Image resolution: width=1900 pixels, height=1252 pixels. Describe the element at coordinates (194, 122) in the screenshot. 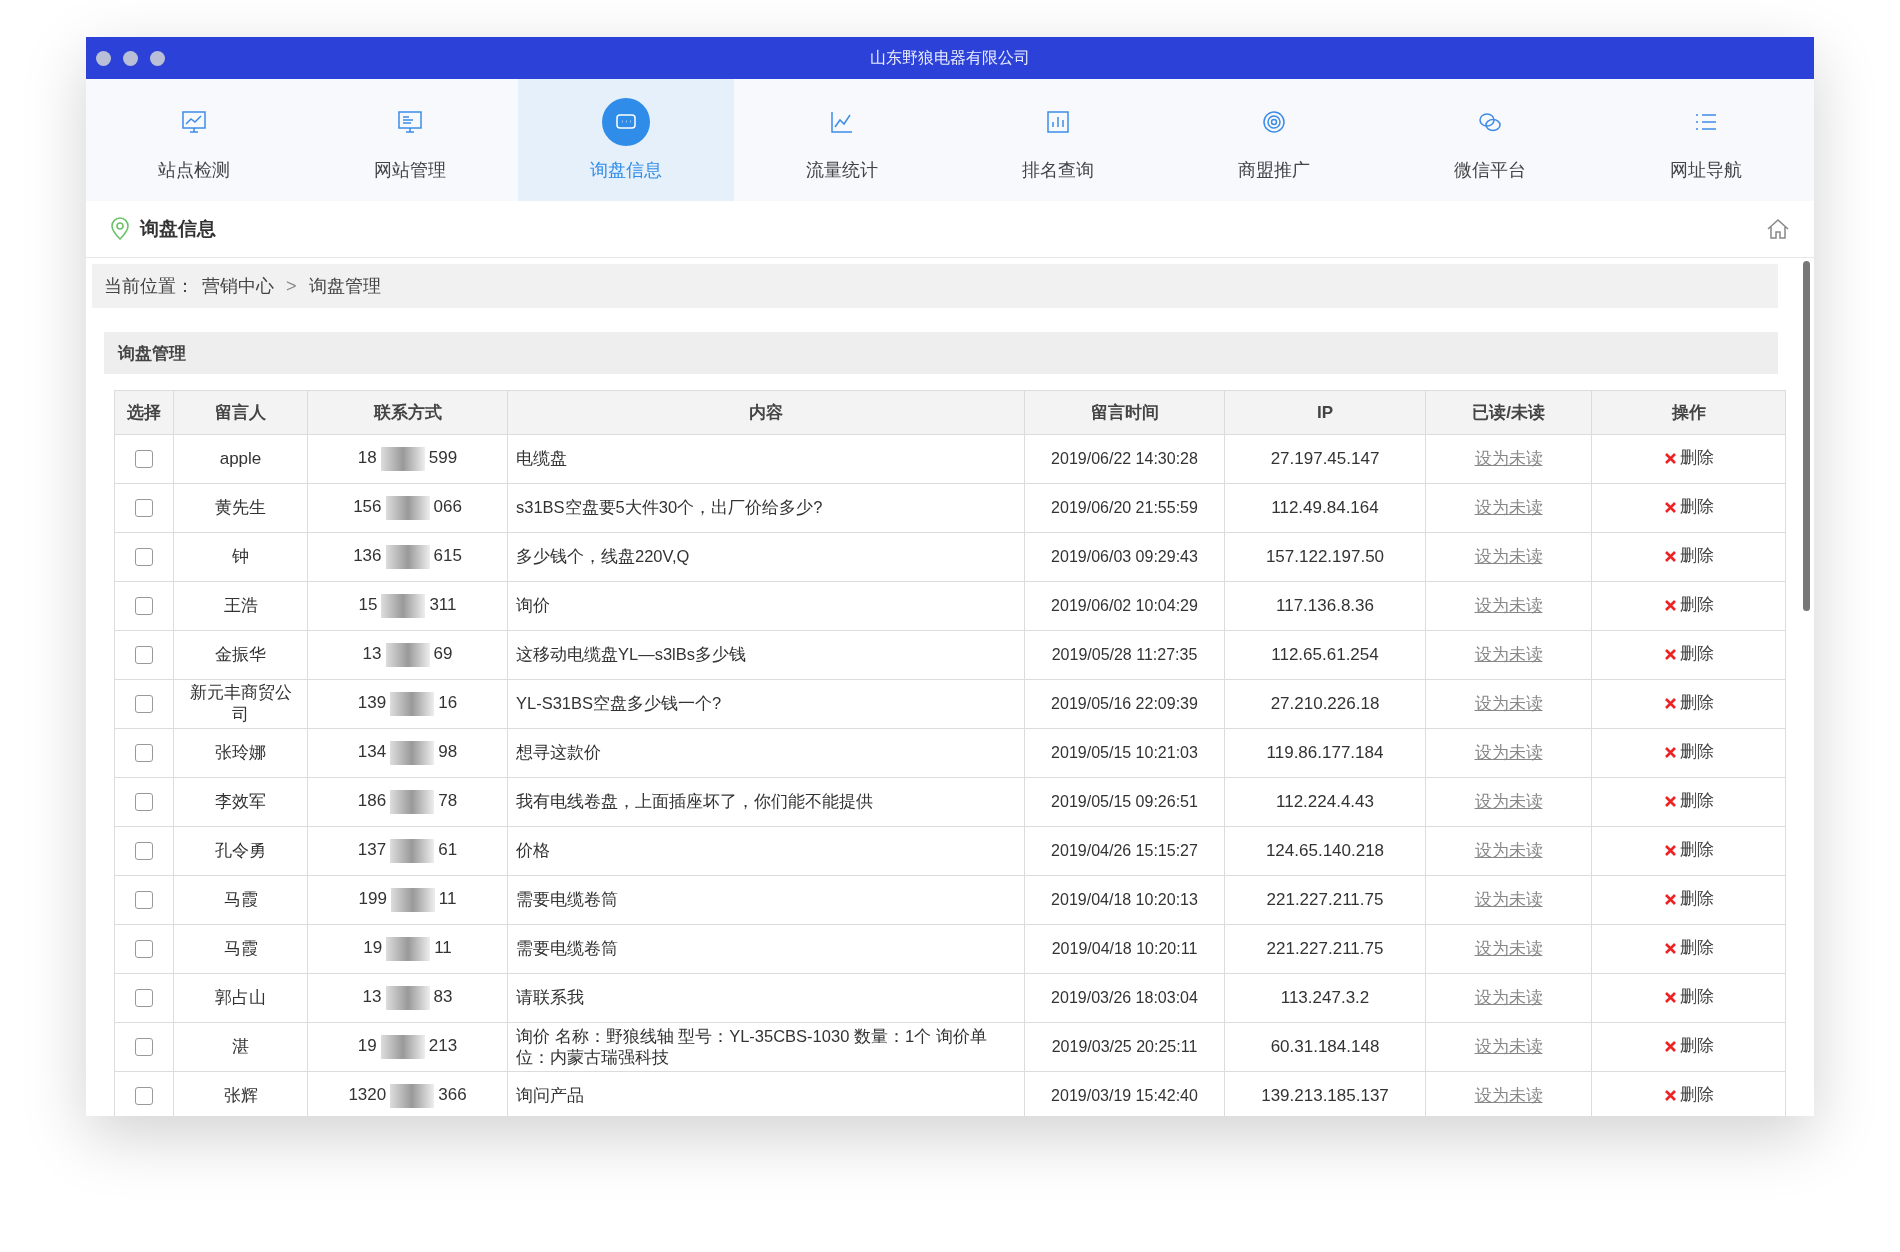

I see `monitor-chart-icon` at that location.